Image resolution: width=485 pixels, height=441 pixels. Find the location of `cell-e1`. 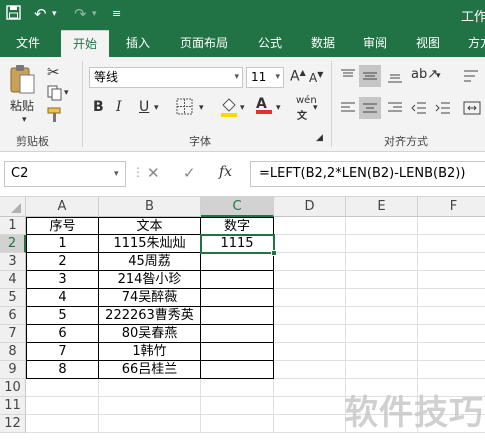

cell-e1 is located at coordinates (382, 226).